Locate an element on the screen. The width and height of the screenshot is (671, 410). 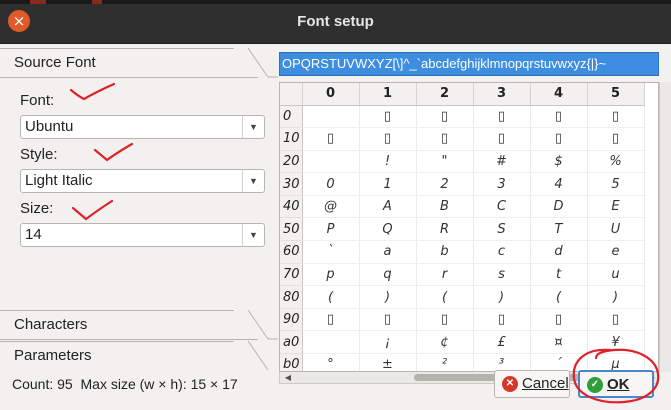
character-cell: ! is located at coordinates (388, 162).